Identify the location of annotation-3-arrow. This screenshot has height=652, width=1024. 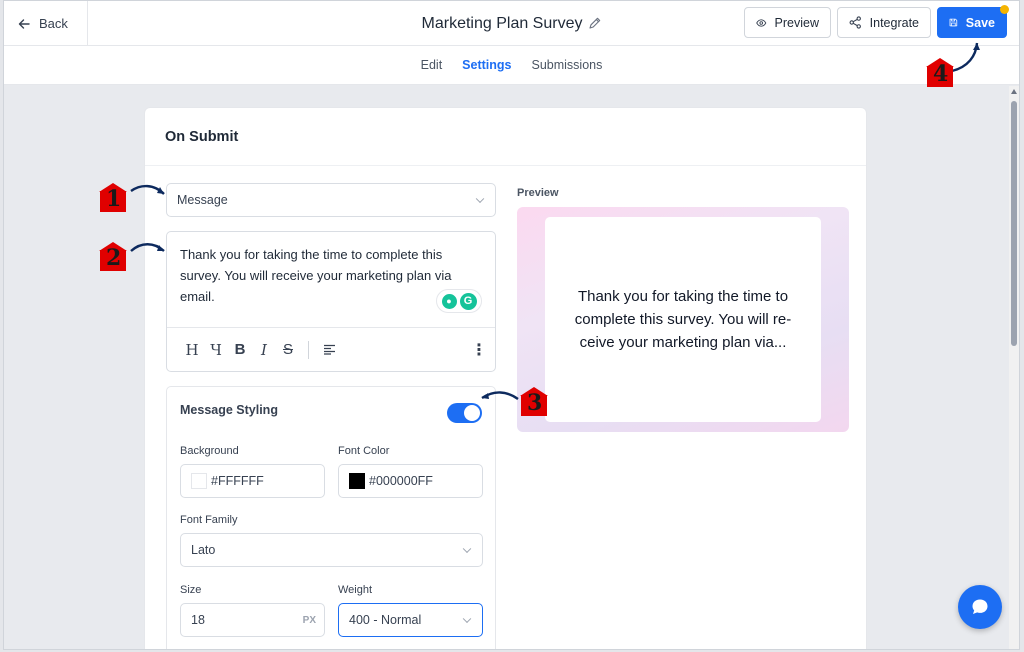
(500, 395).